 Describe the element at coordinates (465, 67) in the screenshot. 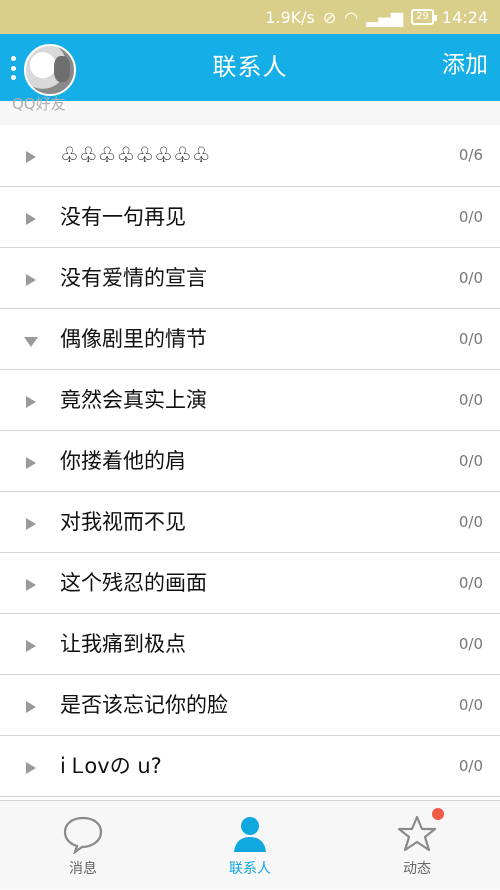

I see `add-contact-button: 添加` at that location.